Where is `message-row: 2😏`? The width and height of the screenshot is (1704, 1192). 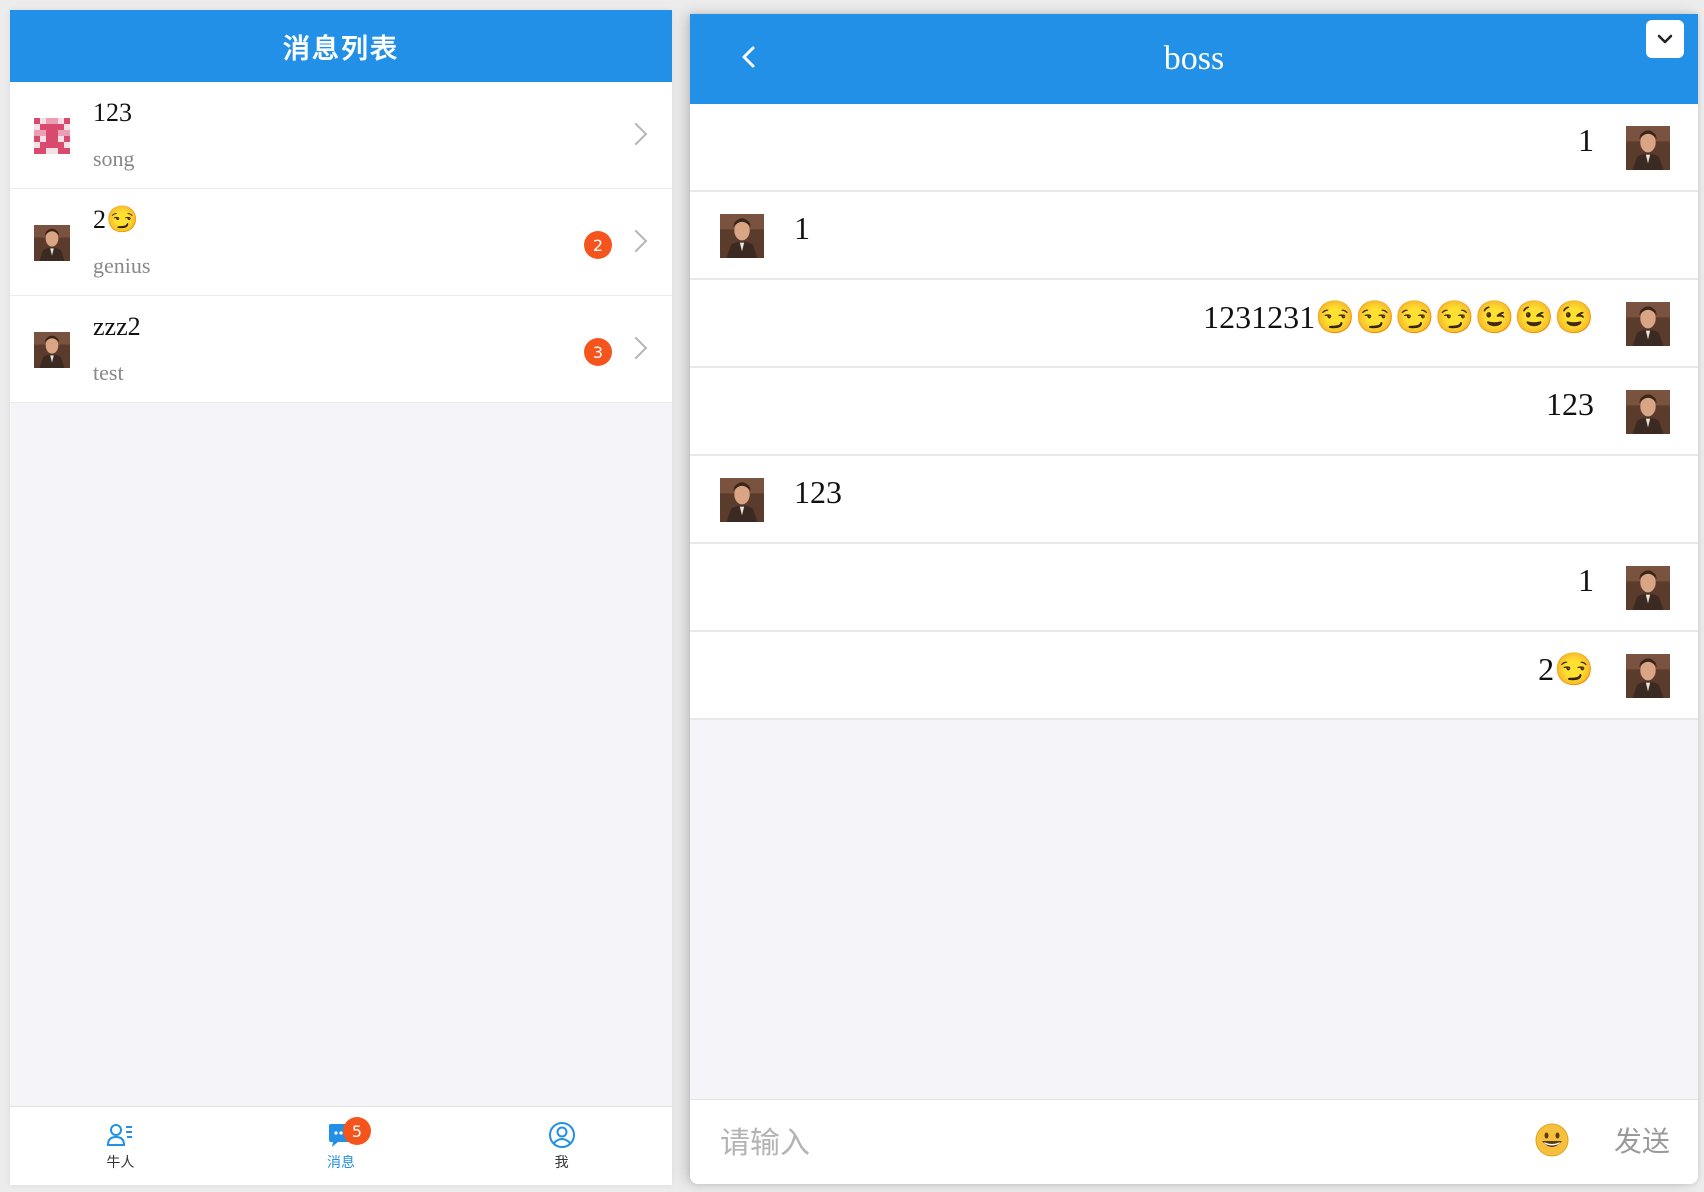
message-row: 2😏 is located at coordinates (1194, 676).